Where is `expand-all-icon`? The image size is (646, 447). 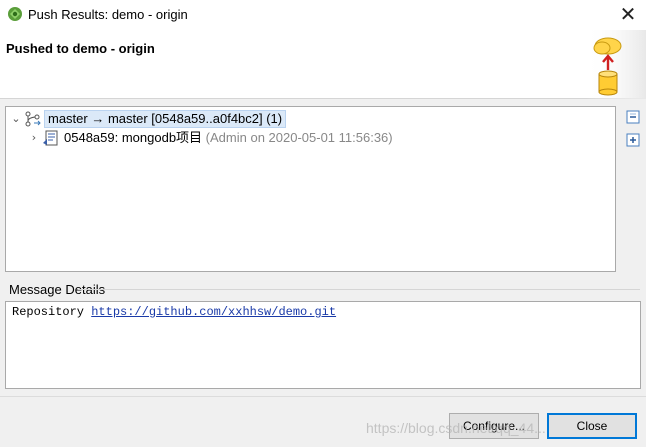
expand-all-icon is located at coordinates (633, 140).